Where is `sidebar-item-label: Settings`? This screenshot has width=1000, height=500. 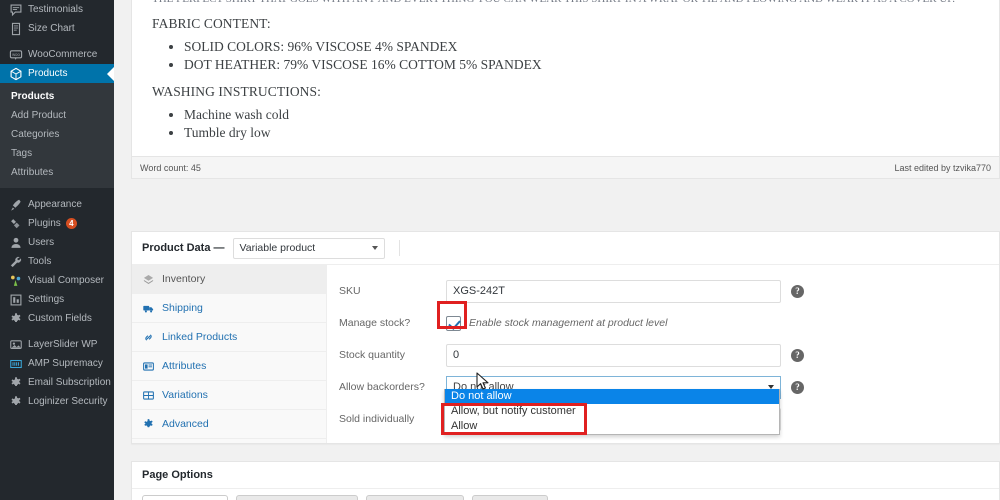 sidebar-item-label: Settings is located at coordinates (46, 299).